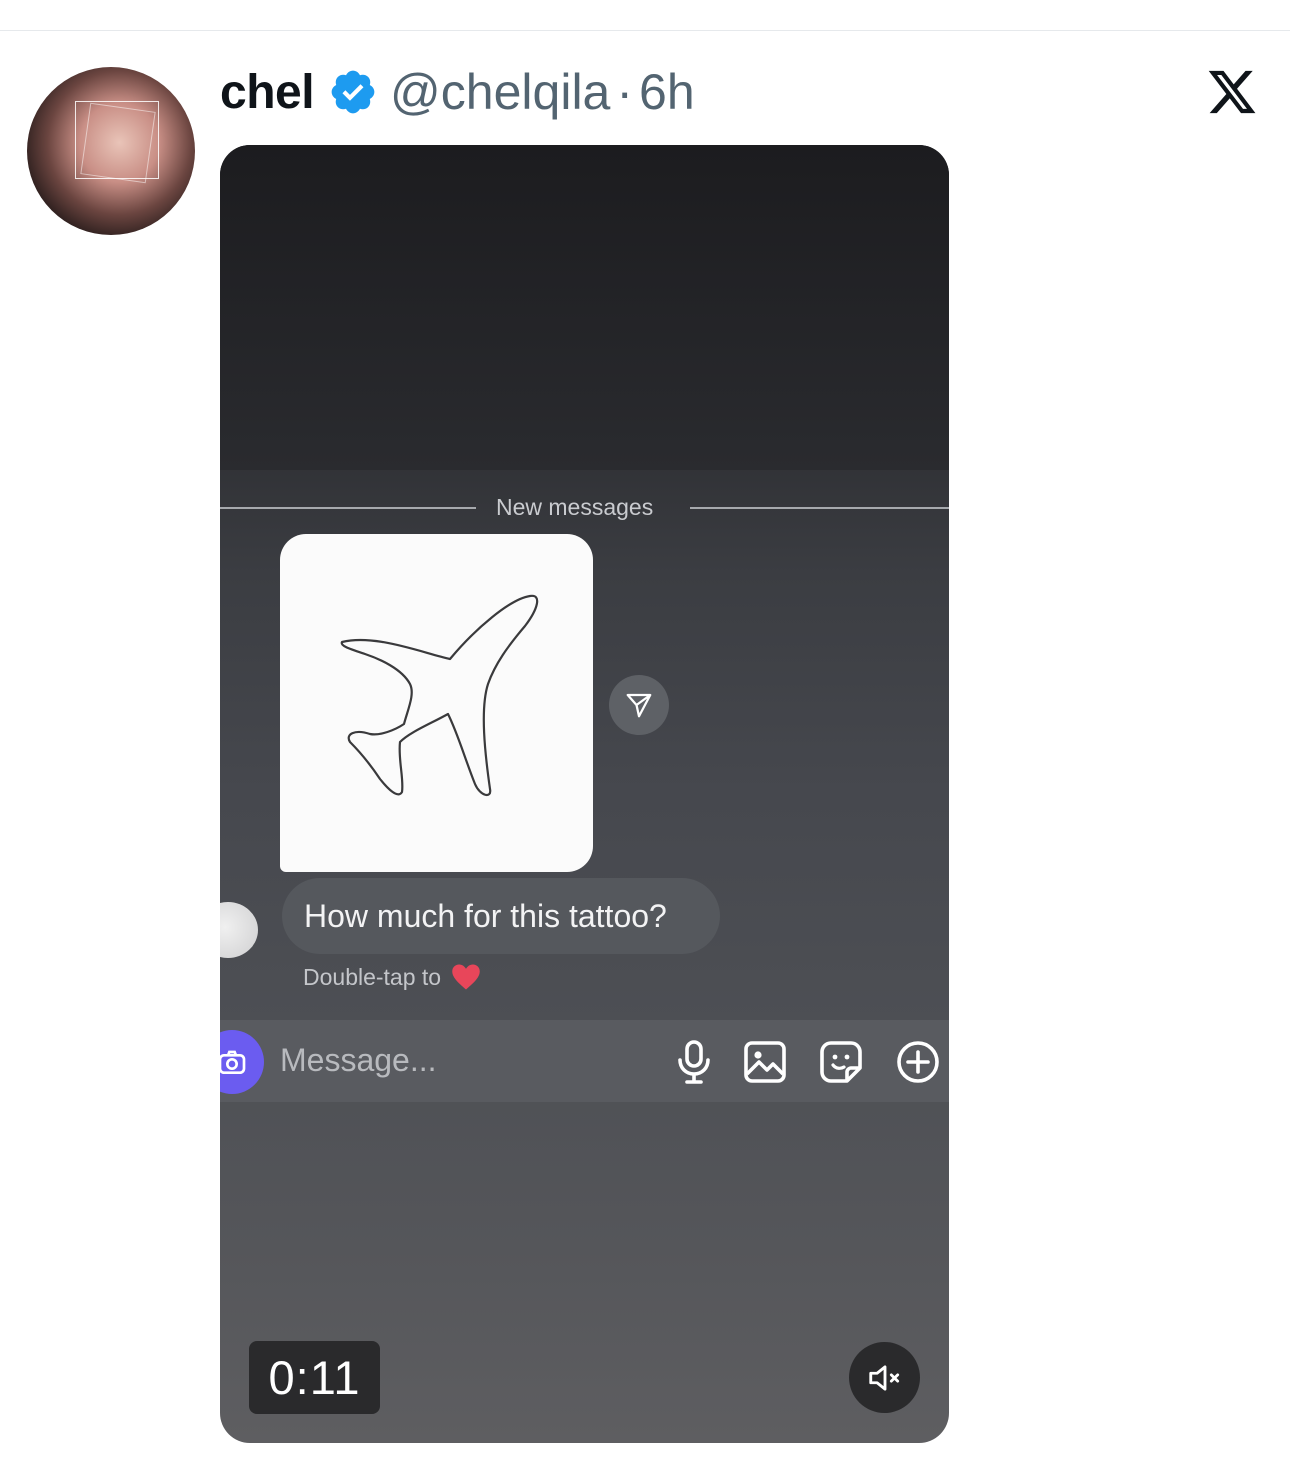 The image size is (1290, 1478). I want to click on double-tap-hint: Double-tap to, so click(392, 977).